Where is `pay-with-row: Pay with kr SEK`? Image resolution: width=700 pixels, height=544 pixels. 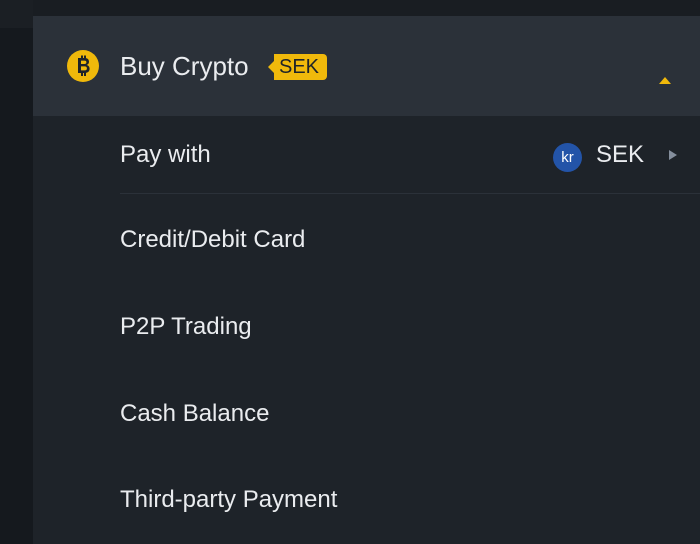
pay-with-row: Pay with kr SEK is located at coordinates (366, 155).